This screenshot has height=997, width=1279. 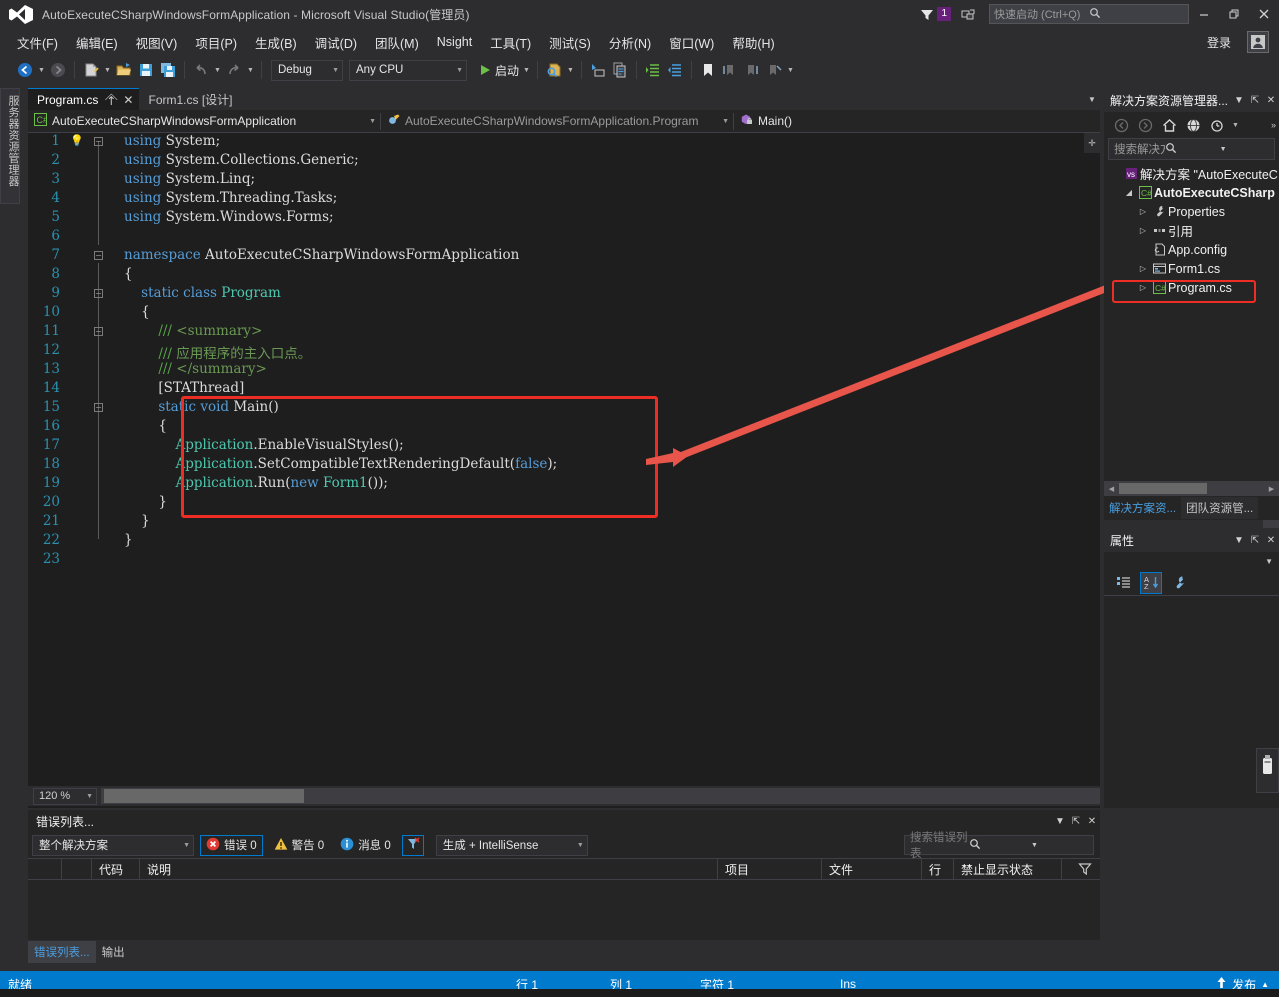 I want to click on menu-item-debug: 调试(D), so click(x=336, y=42).